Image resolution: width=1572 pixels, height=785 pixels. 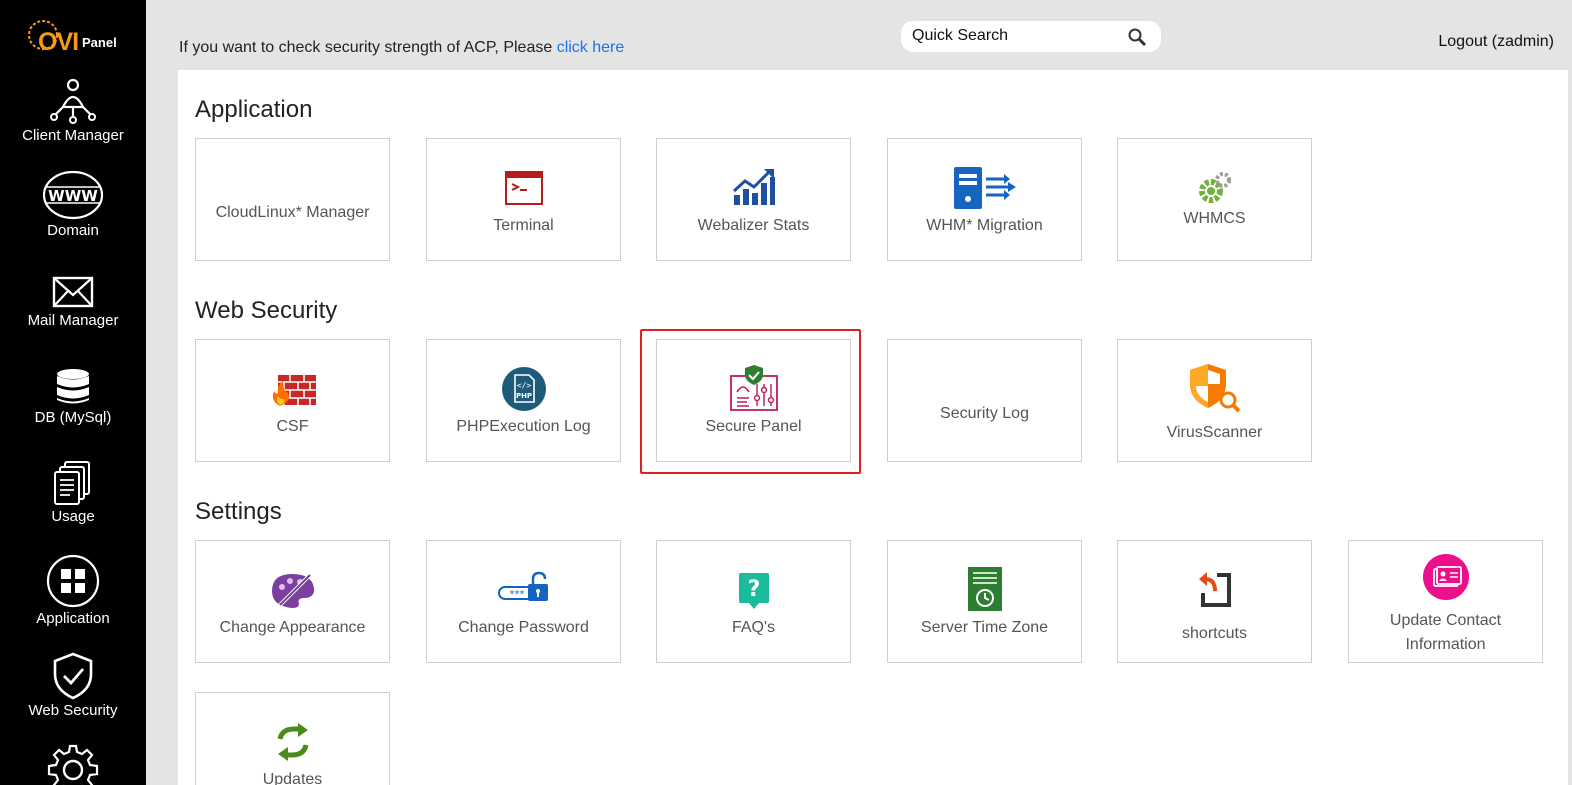 I want to click on sidebar-item-label: DB (MySql), so click(x=73, y=417).